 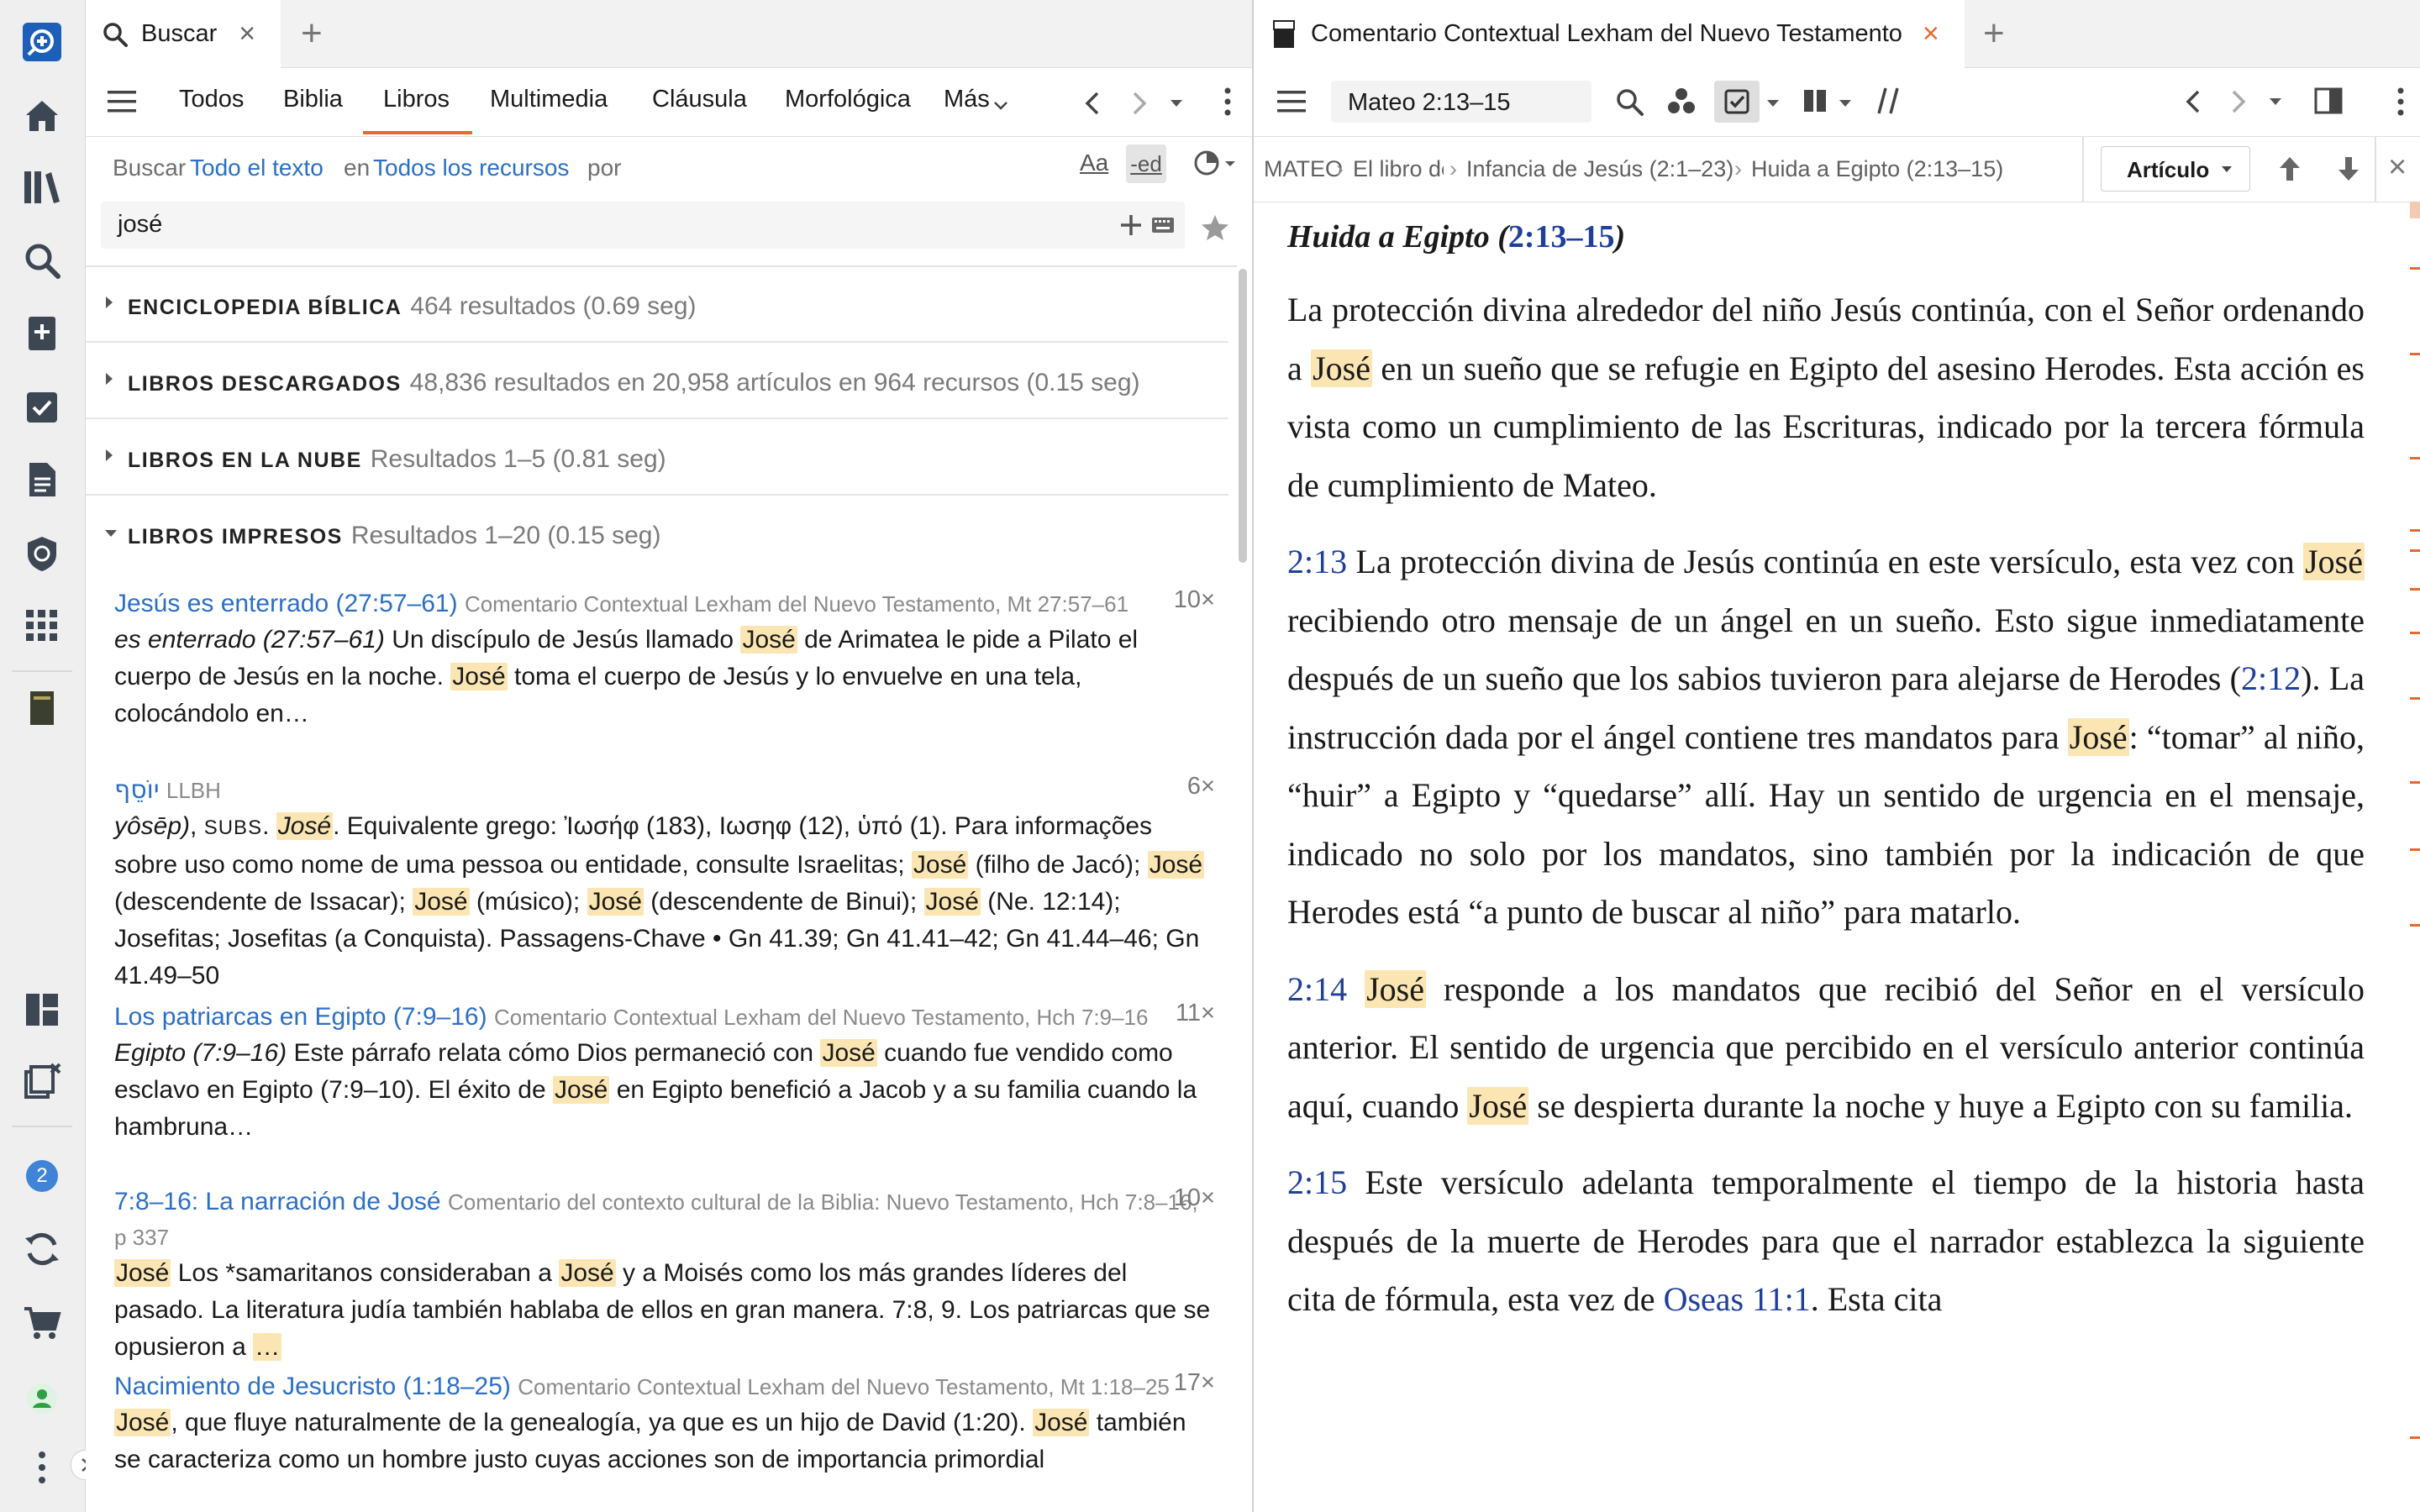 I want to click on breadcrumb-subsection: Infancia de Jesús (2:1–23), so click(x=1599, y=169).